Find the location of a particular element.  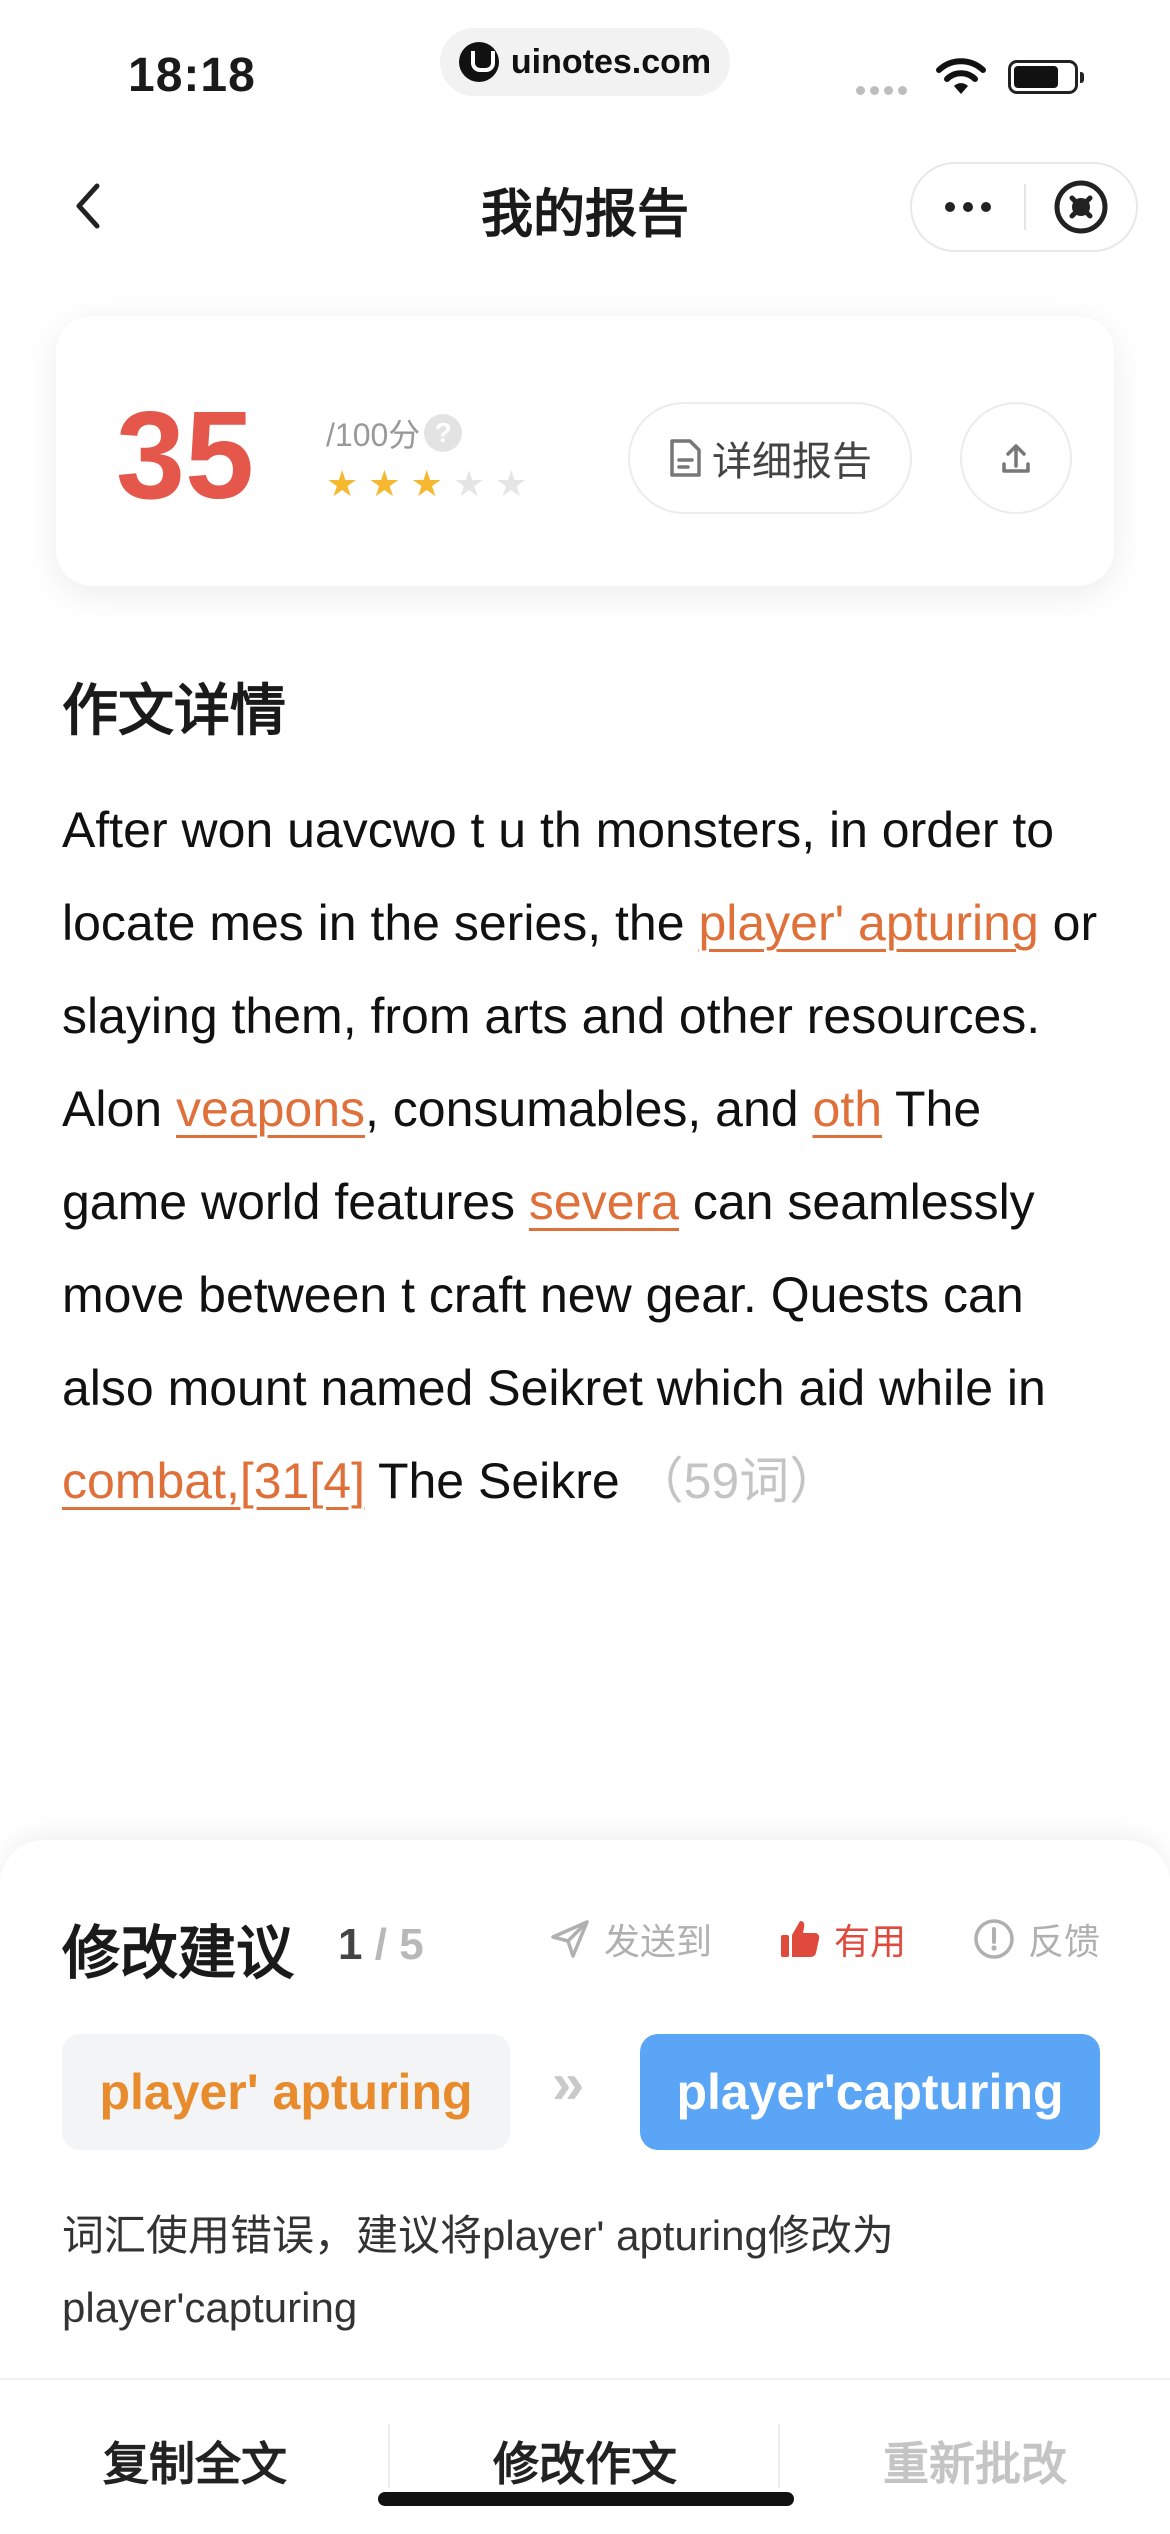

replacement-phrase-chip: player'capturing is located at coordinates (870, 2092).